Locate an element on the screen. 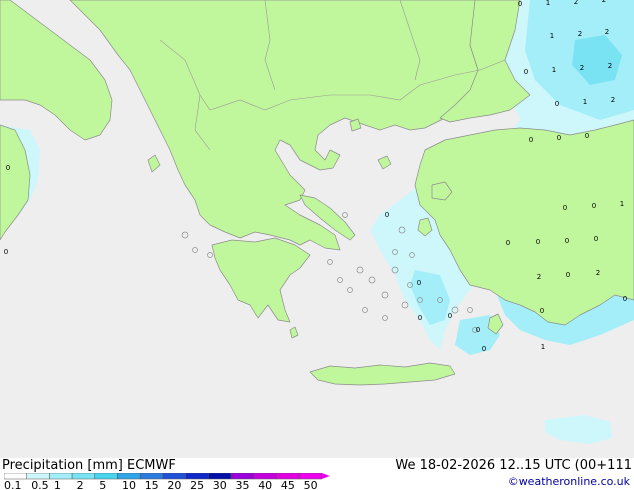  source-credit: ©weatheronline.co.uk is located at coordinates (569, 481).